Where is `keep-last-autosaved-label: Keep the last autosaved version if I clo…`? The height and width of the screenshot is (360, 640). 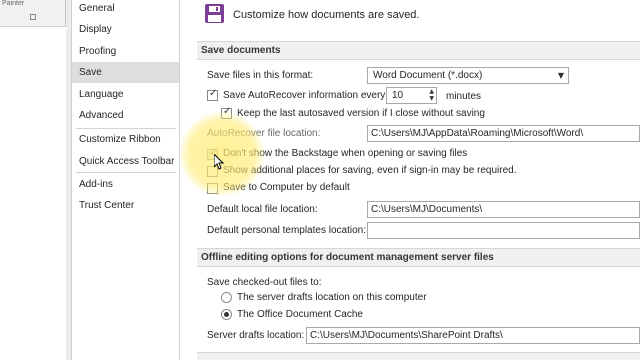
keep-last-autosaved-label: Keep the last autosaved version if I clo… is located at coordinates (361, 113).